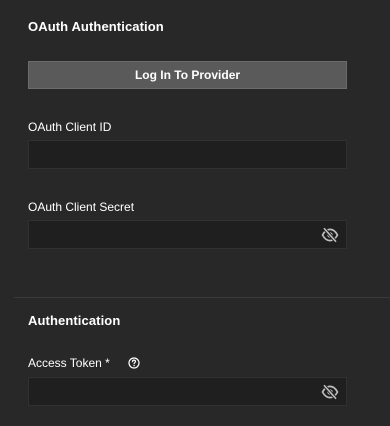 The image size is (390, 426). I want to click on access-token-label-row: Access Token *, so click(84, 363).